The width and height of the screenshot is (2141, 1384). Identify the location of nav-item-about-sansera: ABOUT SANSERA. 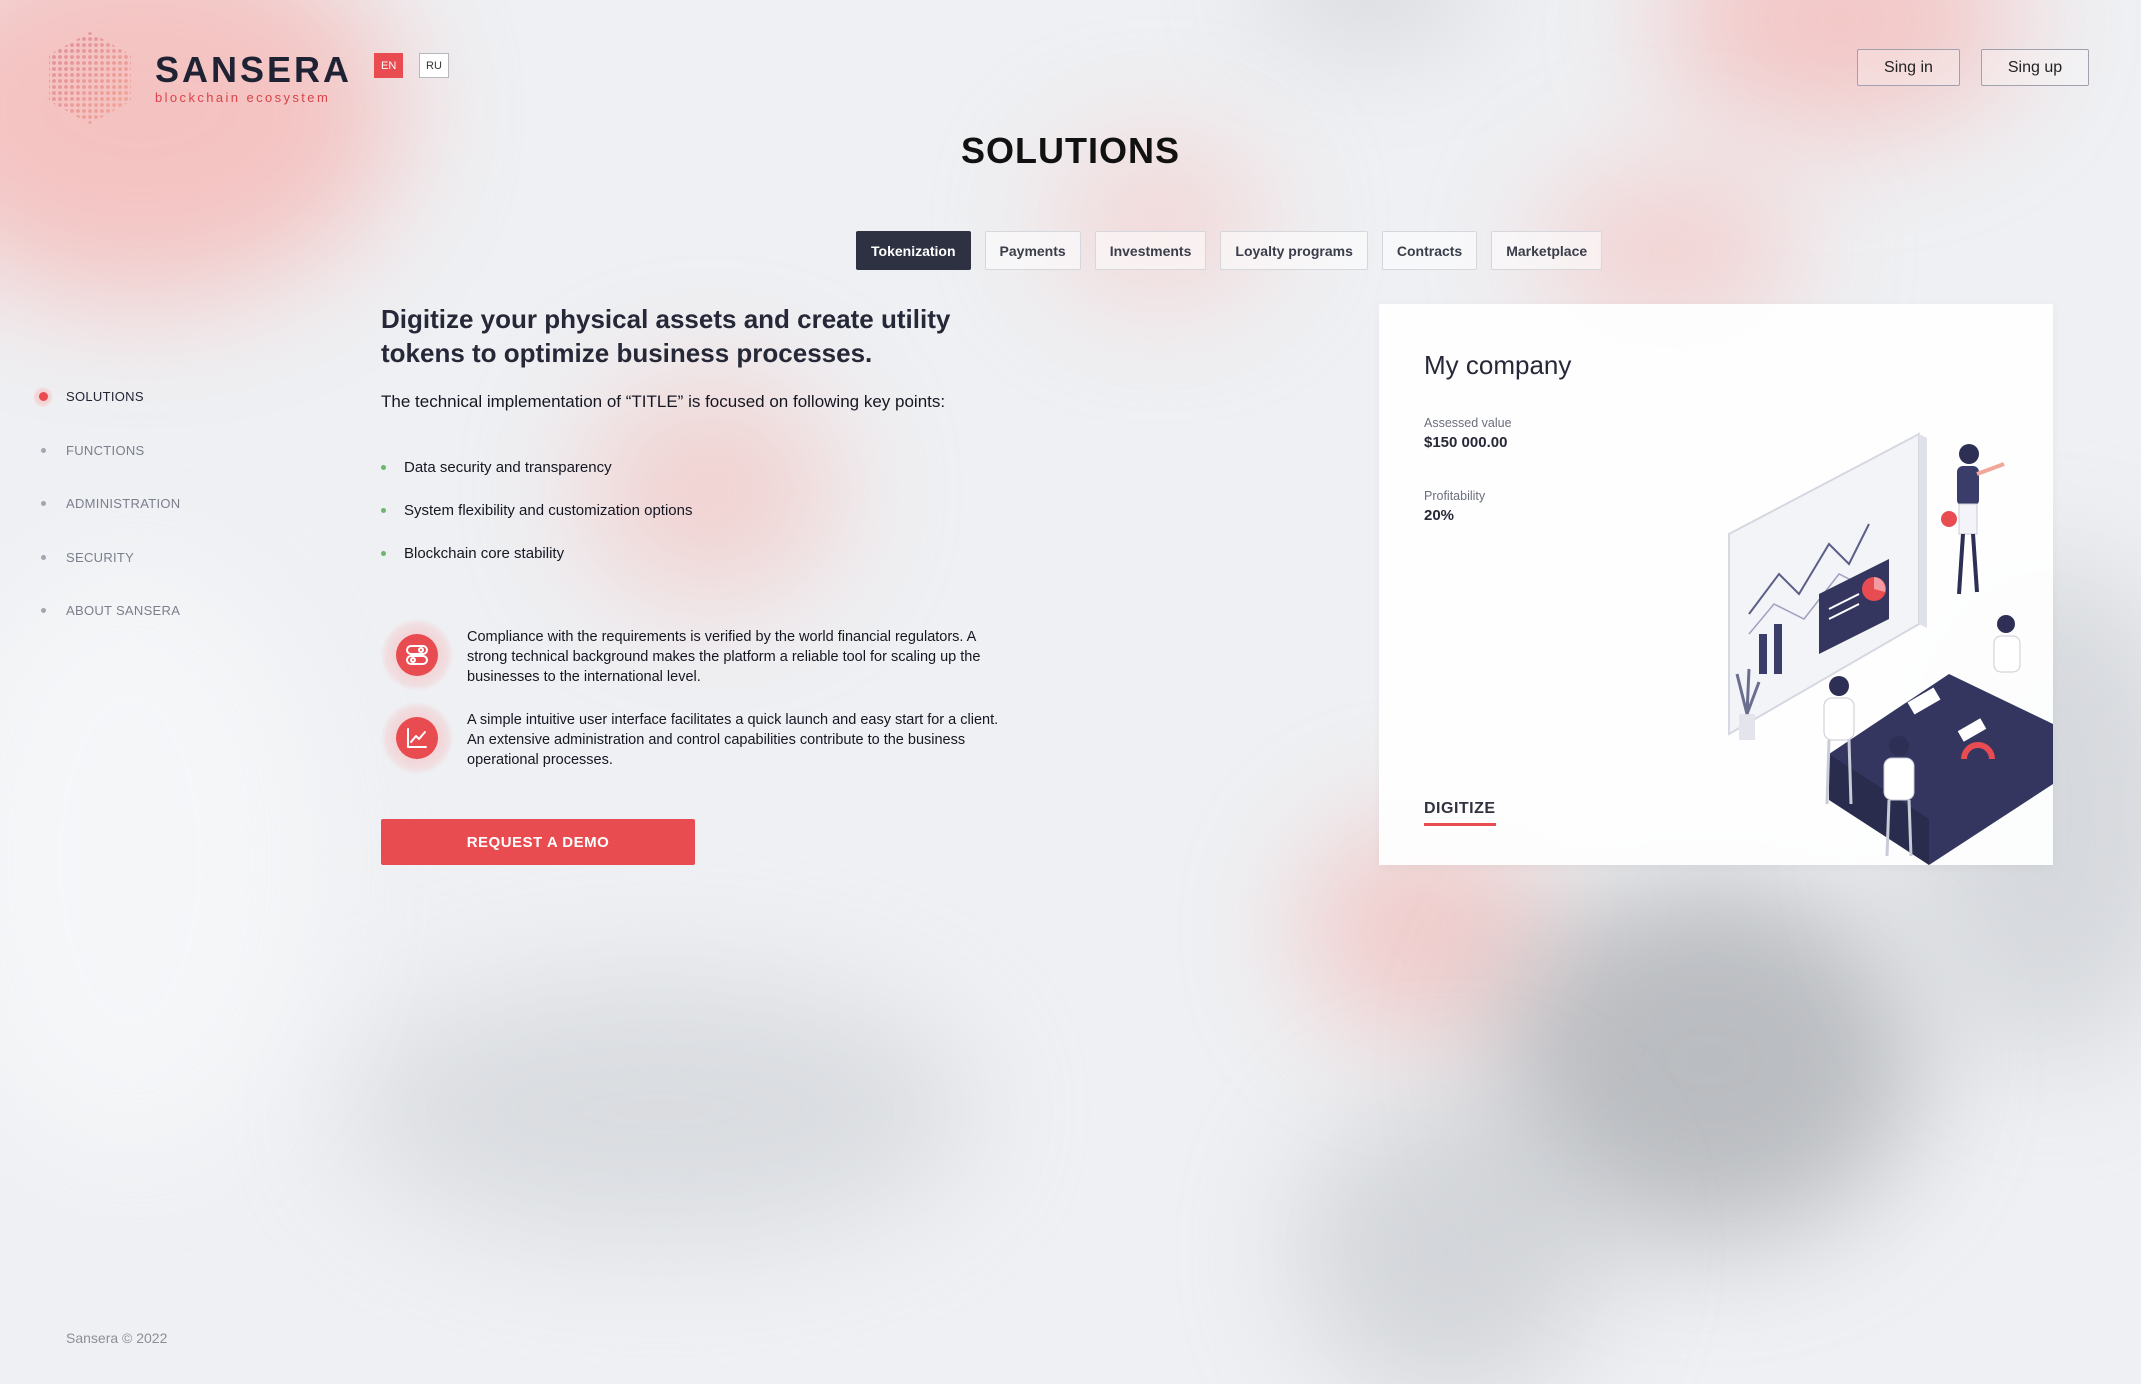
(106, 611).